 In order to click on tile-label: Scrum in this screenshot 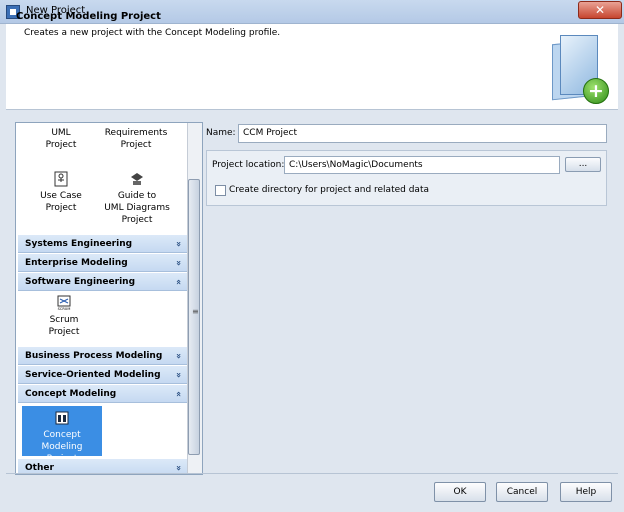, I will do `click(64, 320)`.